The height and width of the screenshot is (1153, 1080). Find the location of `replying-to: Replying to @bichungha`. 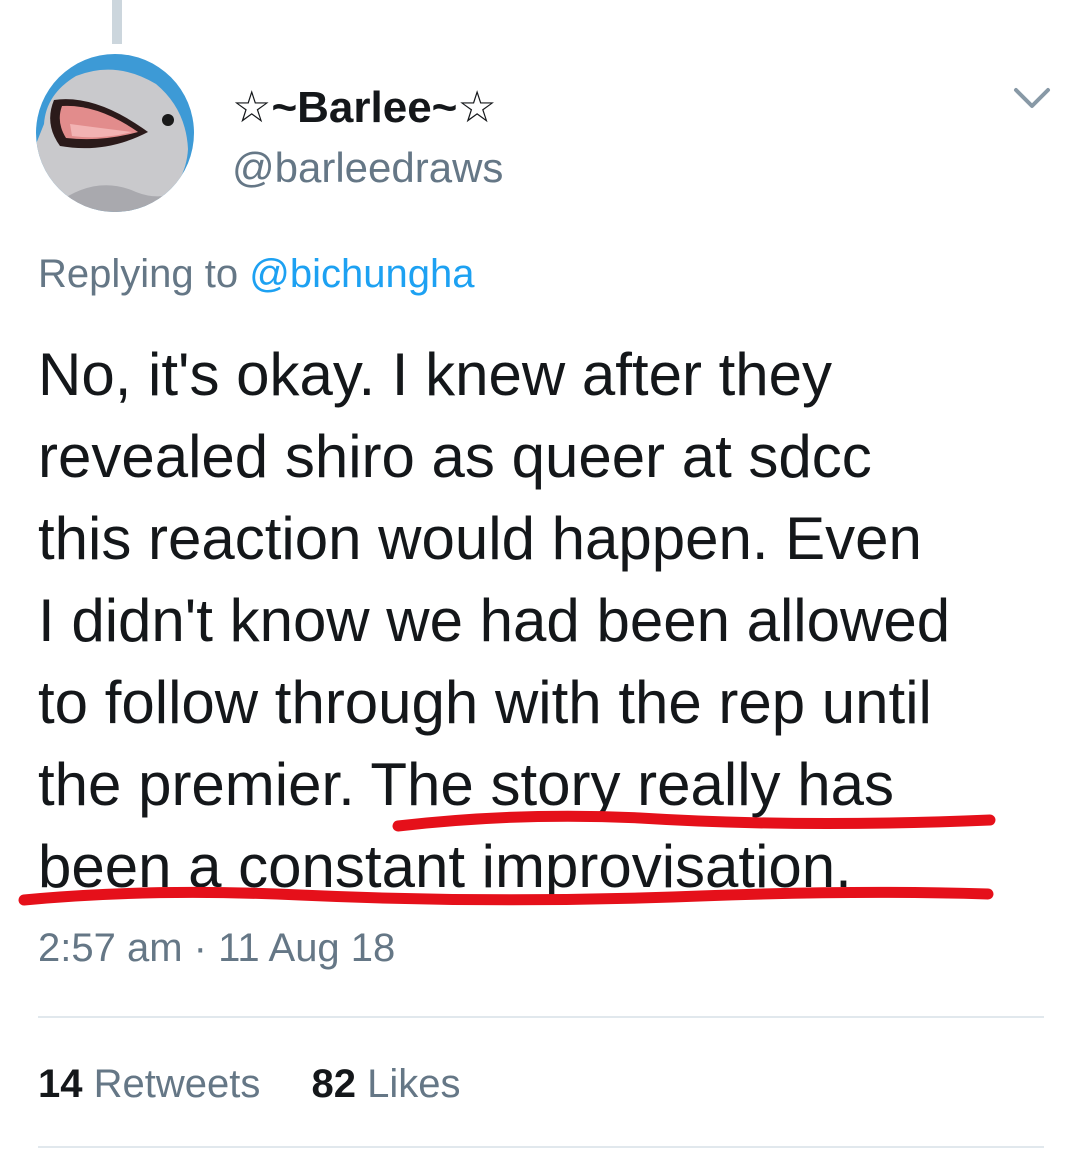

replying-to: Replying to @bichungha is located at coordinates (256, 274).